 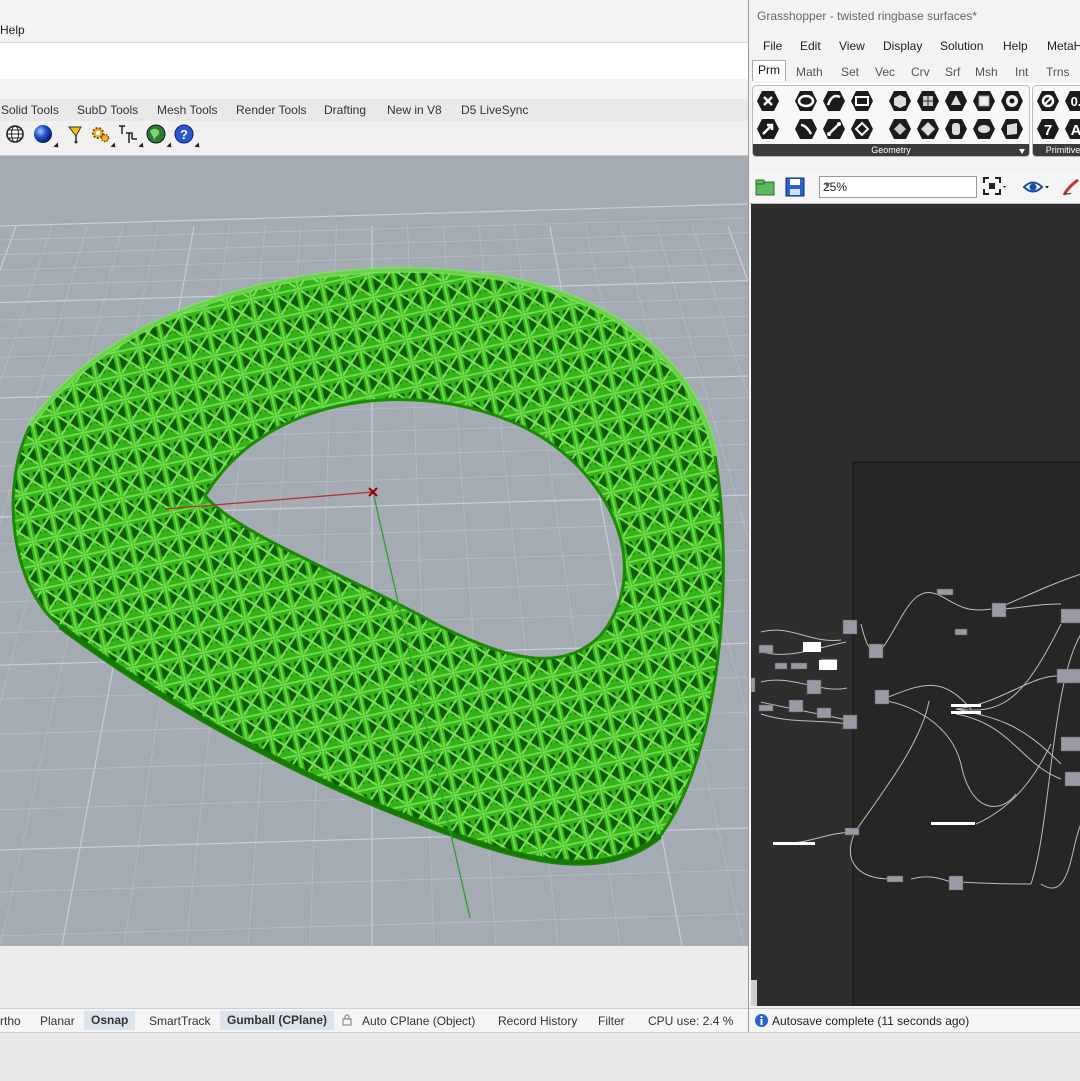 What do you see at coordinates (347, 1021) in the screenshot?
I see `lock-icon` at bounding box center [347, 1021].